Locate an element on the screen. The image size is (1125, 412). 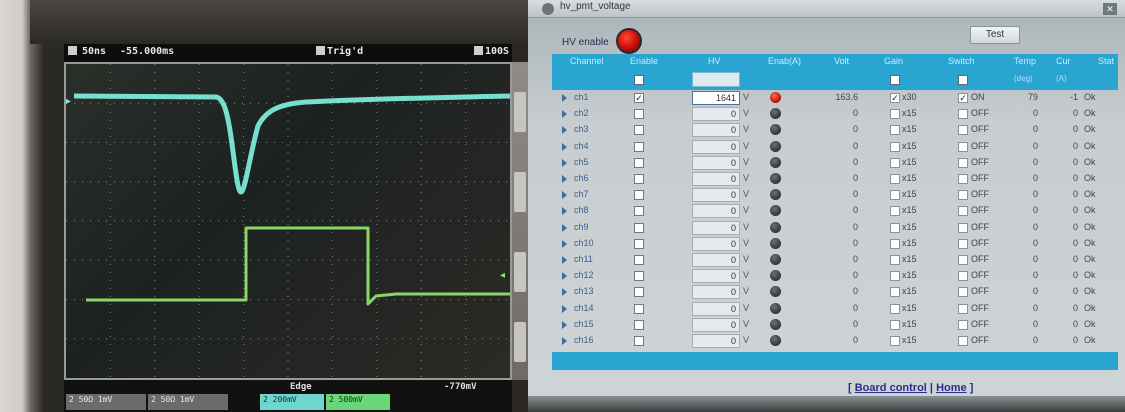
temp-readout: 0 is located at coordinates (1035, 275).